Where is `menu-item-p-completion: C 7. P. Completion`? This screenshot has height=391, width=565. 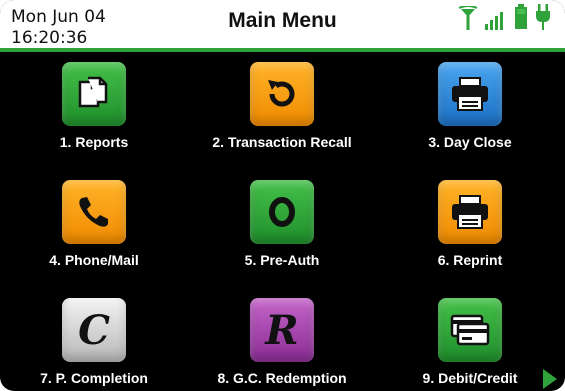
menu-item-p-completion: C 7. P. Completion is located at coordinates (94, 339).